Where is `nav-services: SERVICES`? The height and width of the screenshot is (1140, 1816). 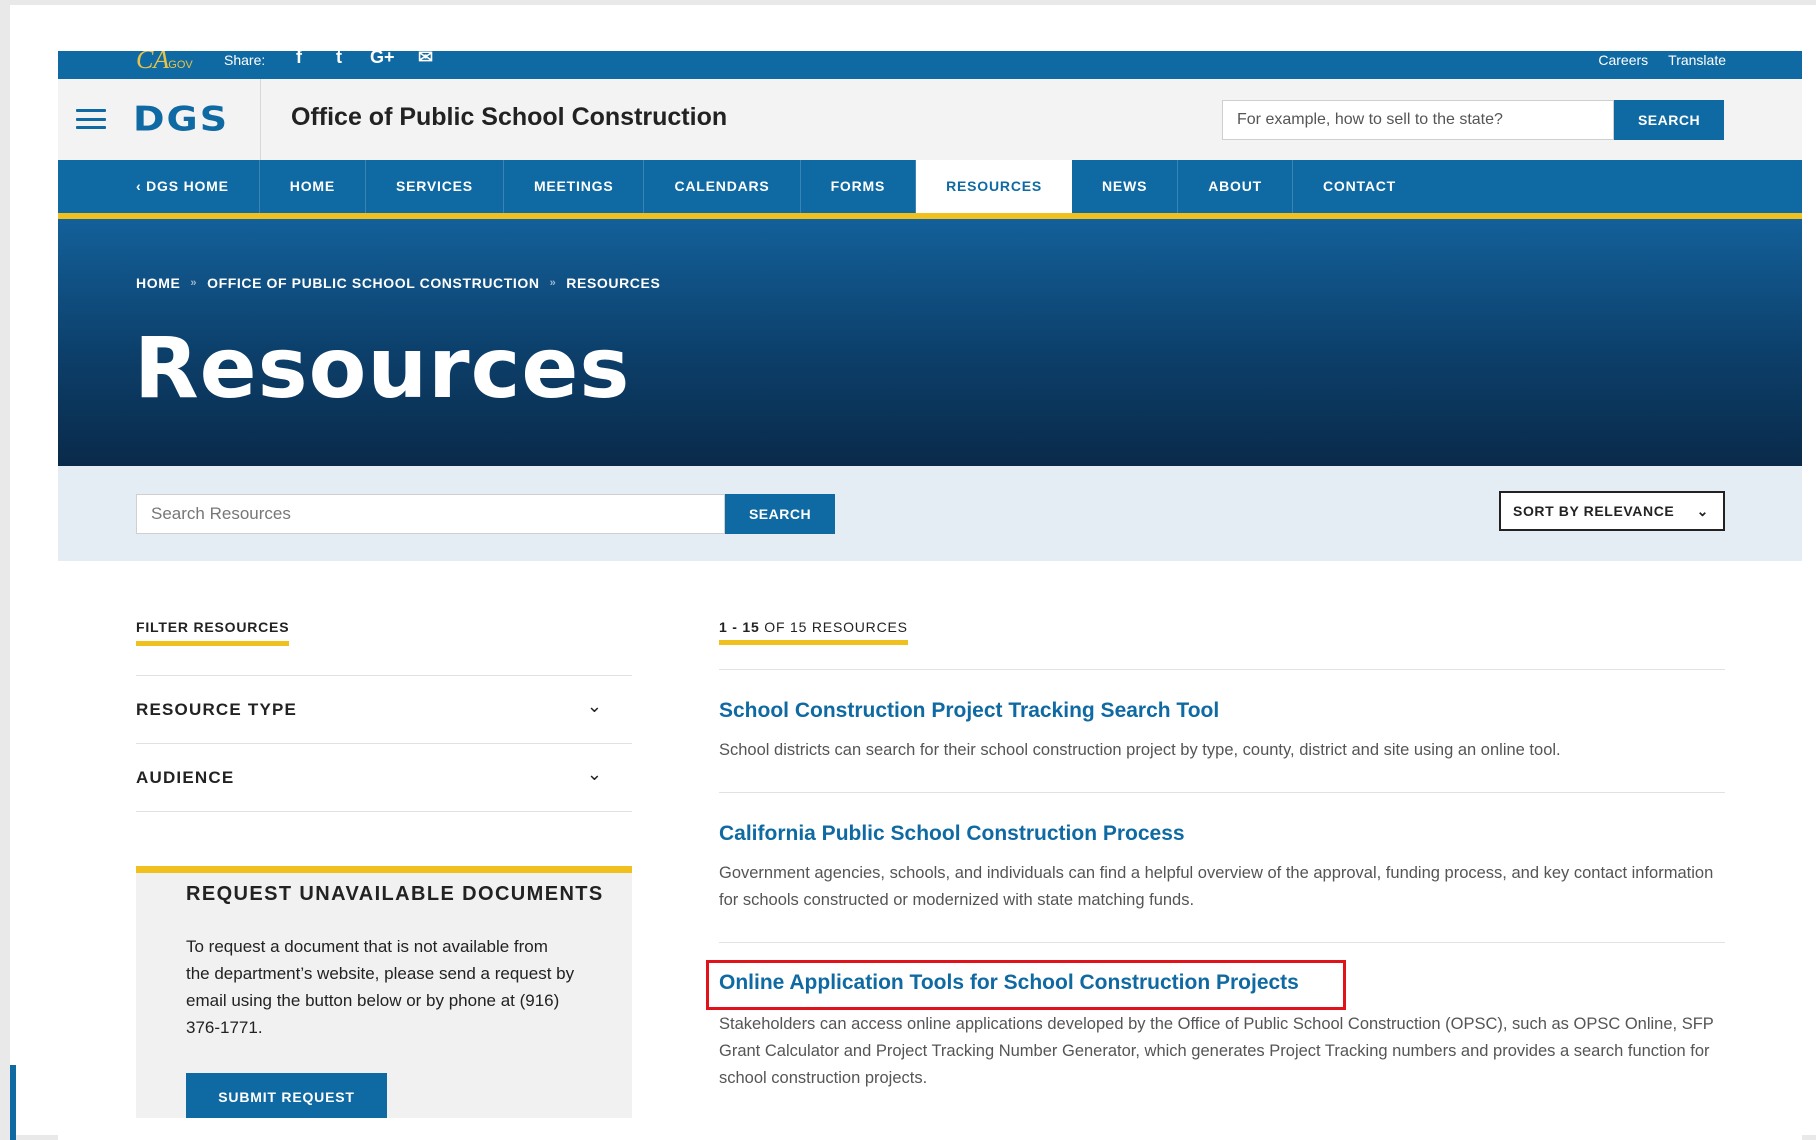
nav-services: SERVICES is located at coordinates (435, 186).